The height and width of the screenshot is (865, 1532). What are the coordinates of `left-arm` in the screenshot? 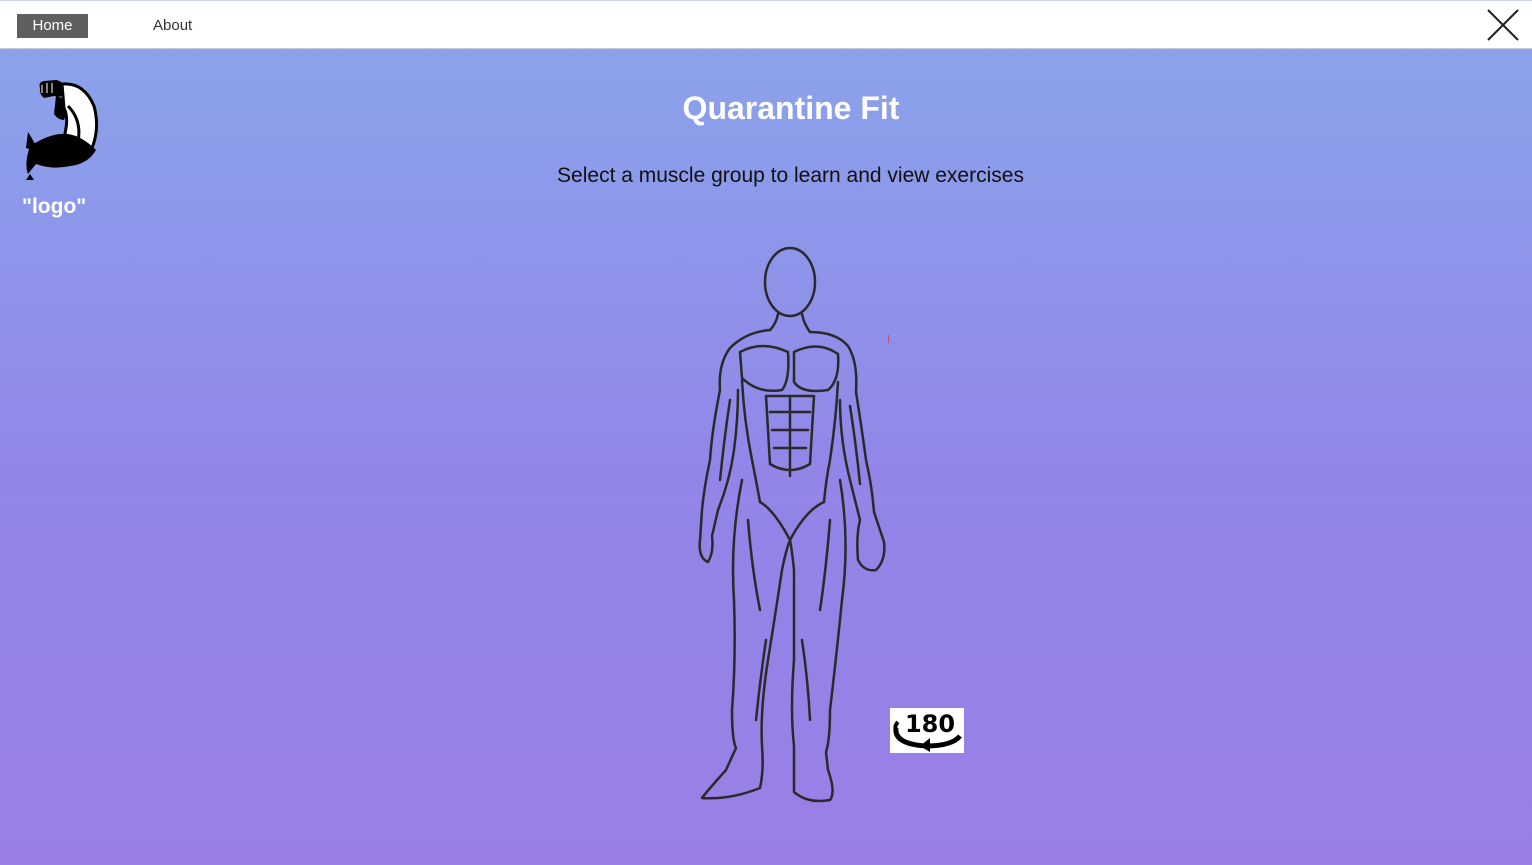 It's located at (719, 476).